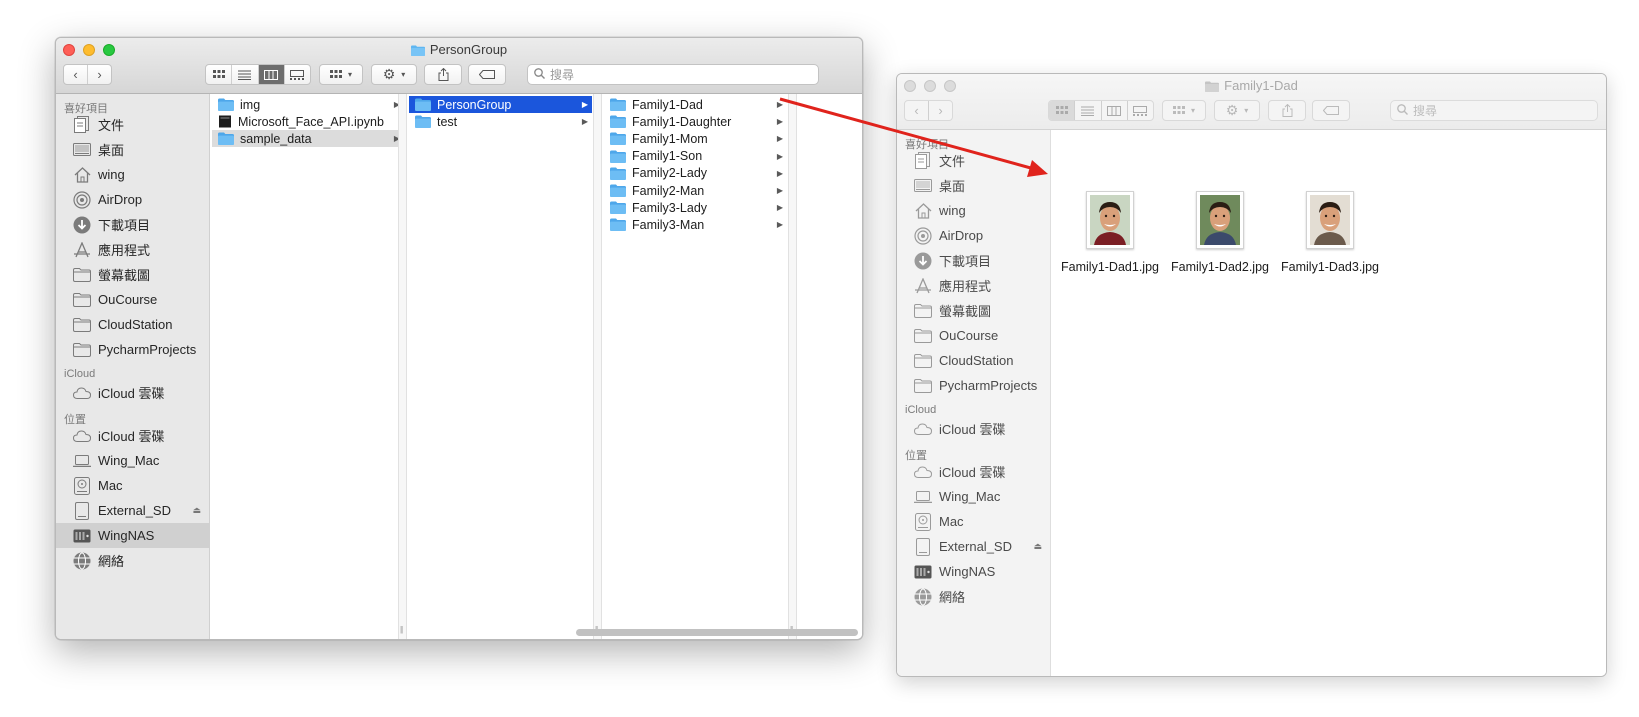 The image size is (1639, 717). I want to click on applications-icon, so click(82, 250).